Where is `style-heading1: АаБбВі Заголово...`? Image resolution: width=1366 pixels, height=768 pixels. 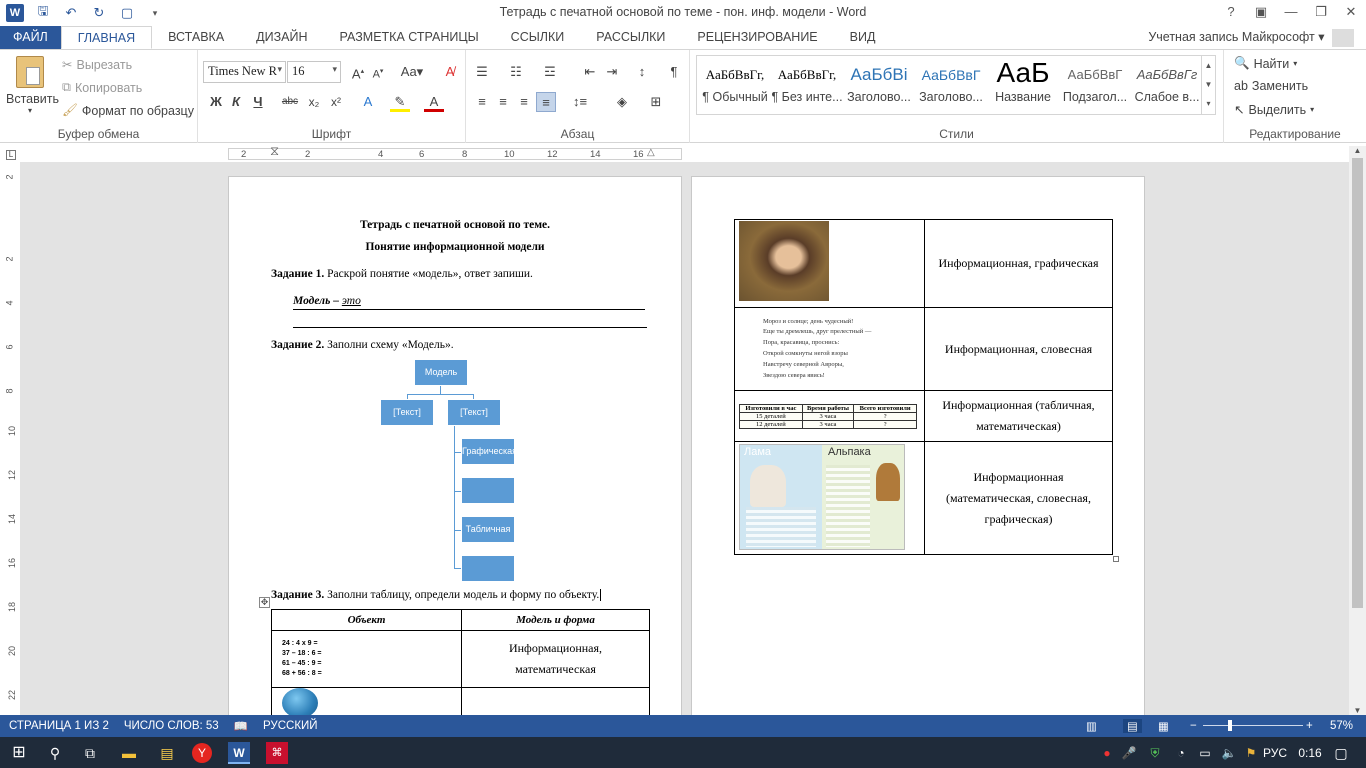
style-heading1: АаБбВі Заголово... is located at coordinates (879, 85).